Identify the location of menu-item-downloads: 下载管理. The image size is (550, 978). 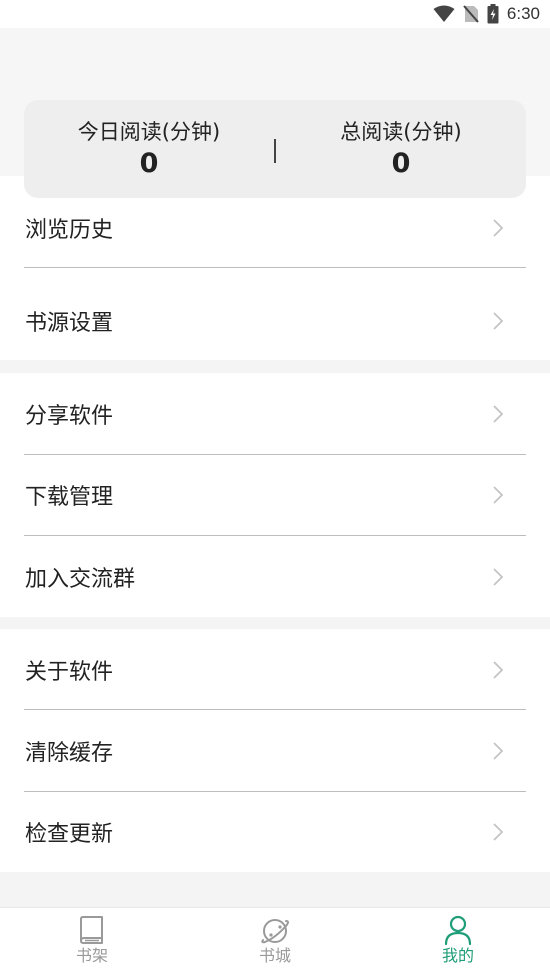
(275, 495).